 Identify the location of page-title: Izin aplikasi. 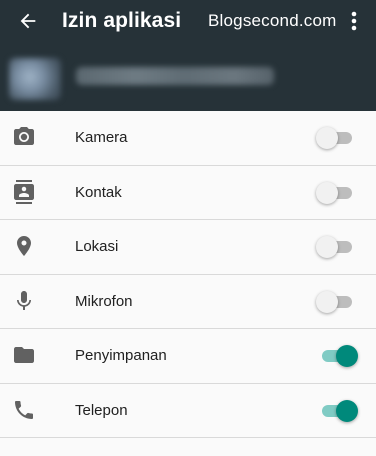
(122, 20).